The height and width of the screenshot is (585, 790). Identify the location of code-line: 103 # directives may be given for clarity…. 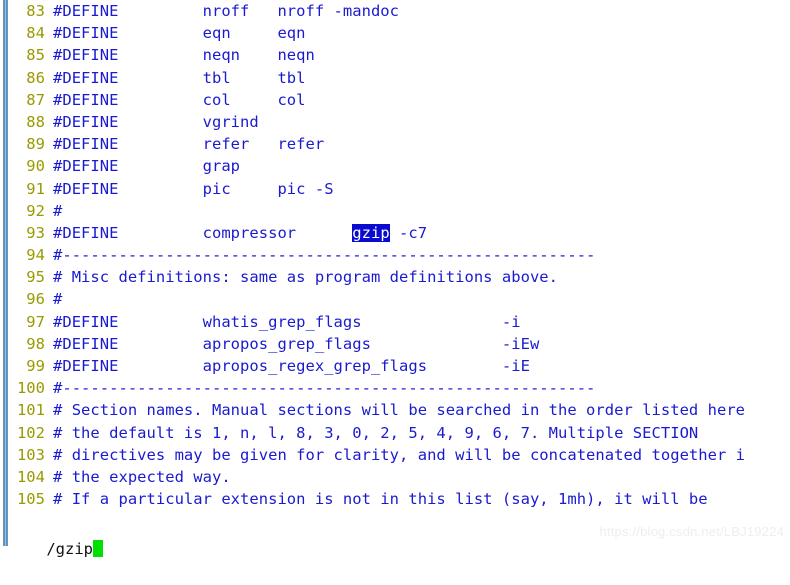
(399, 455).